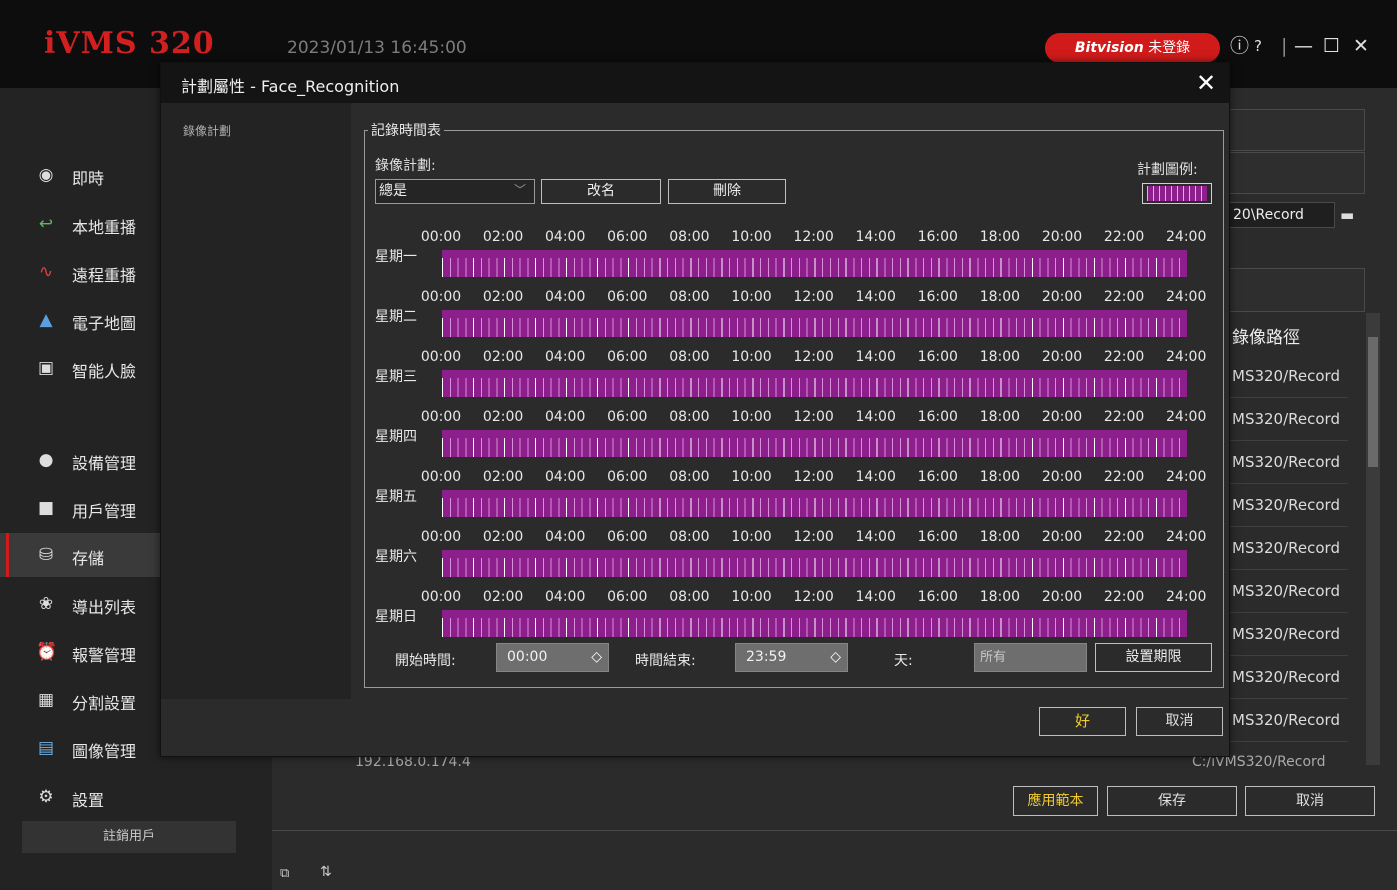 This screenshot has height=890, width=1397. What do you see at coordinates (129, 43) in the screenshot?
I see `app-logo: iVMS 320` at bounding box center [129, 43].